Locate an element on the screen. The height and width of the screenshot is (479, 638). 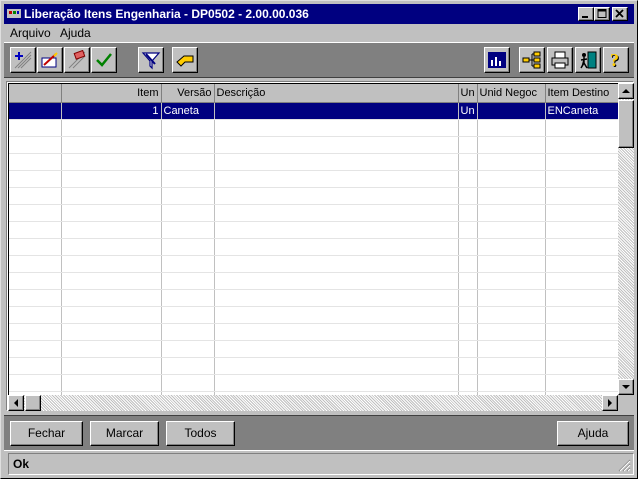
tree-button is located at coordinates (532, 60).